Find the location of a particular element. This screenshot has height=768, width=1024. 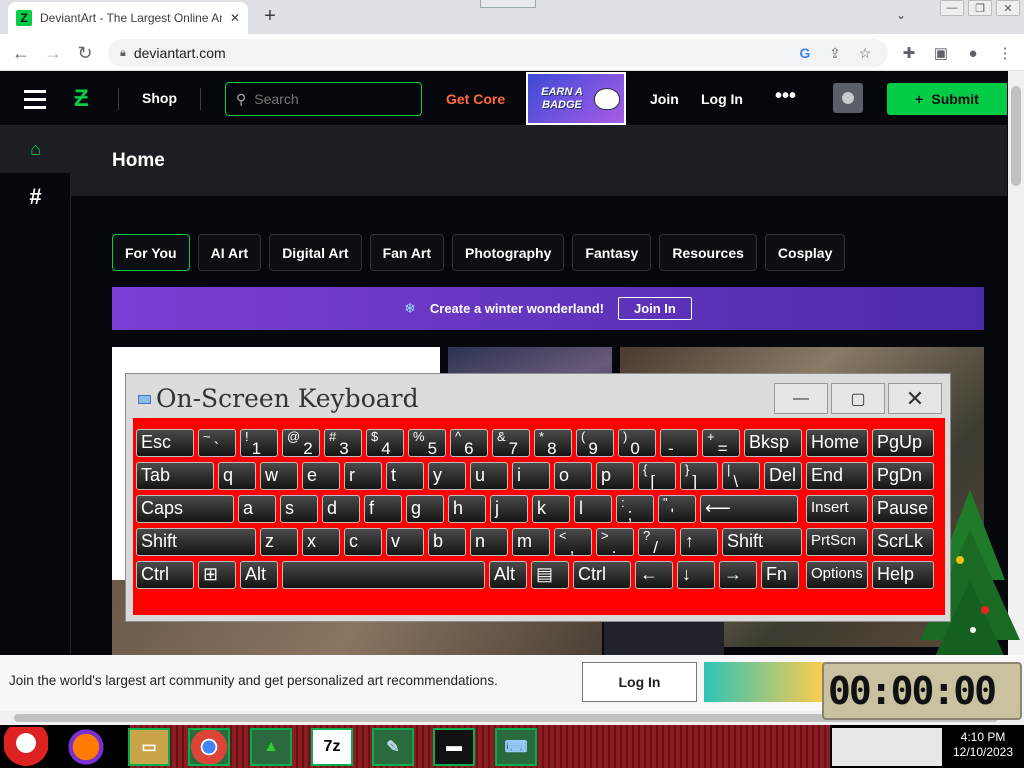

key-pause: Pause is located at coordinates (903, 509).